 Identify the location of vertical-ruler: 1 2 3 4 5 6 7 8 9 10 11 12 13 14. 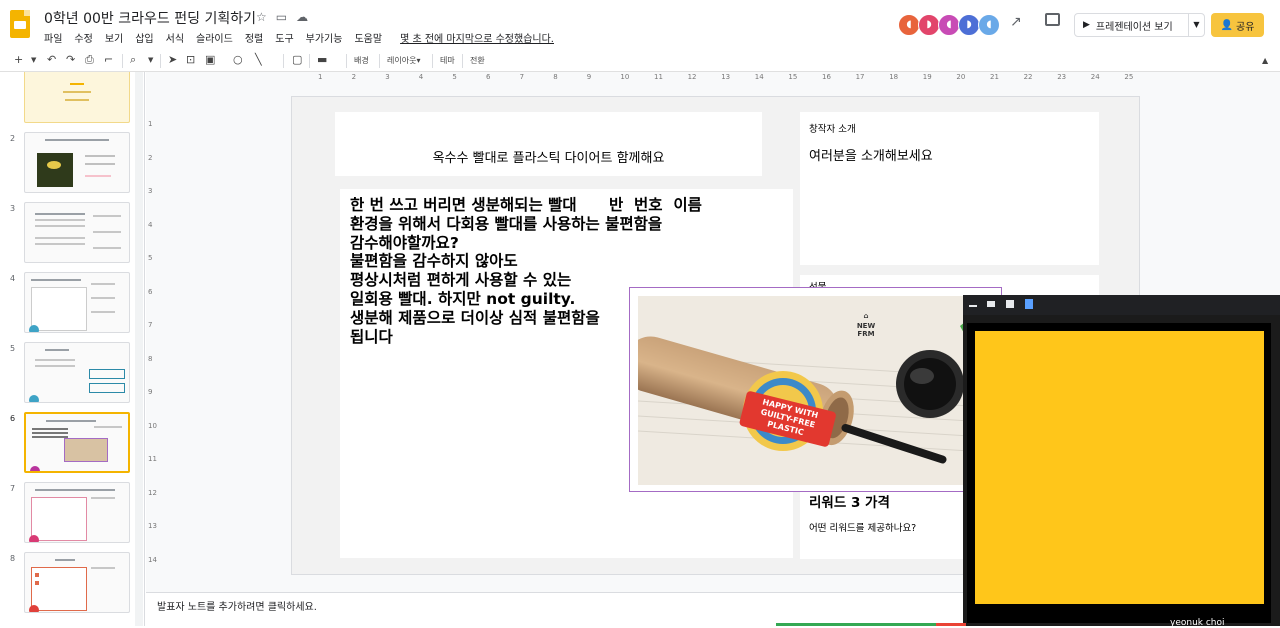
(152, 334).